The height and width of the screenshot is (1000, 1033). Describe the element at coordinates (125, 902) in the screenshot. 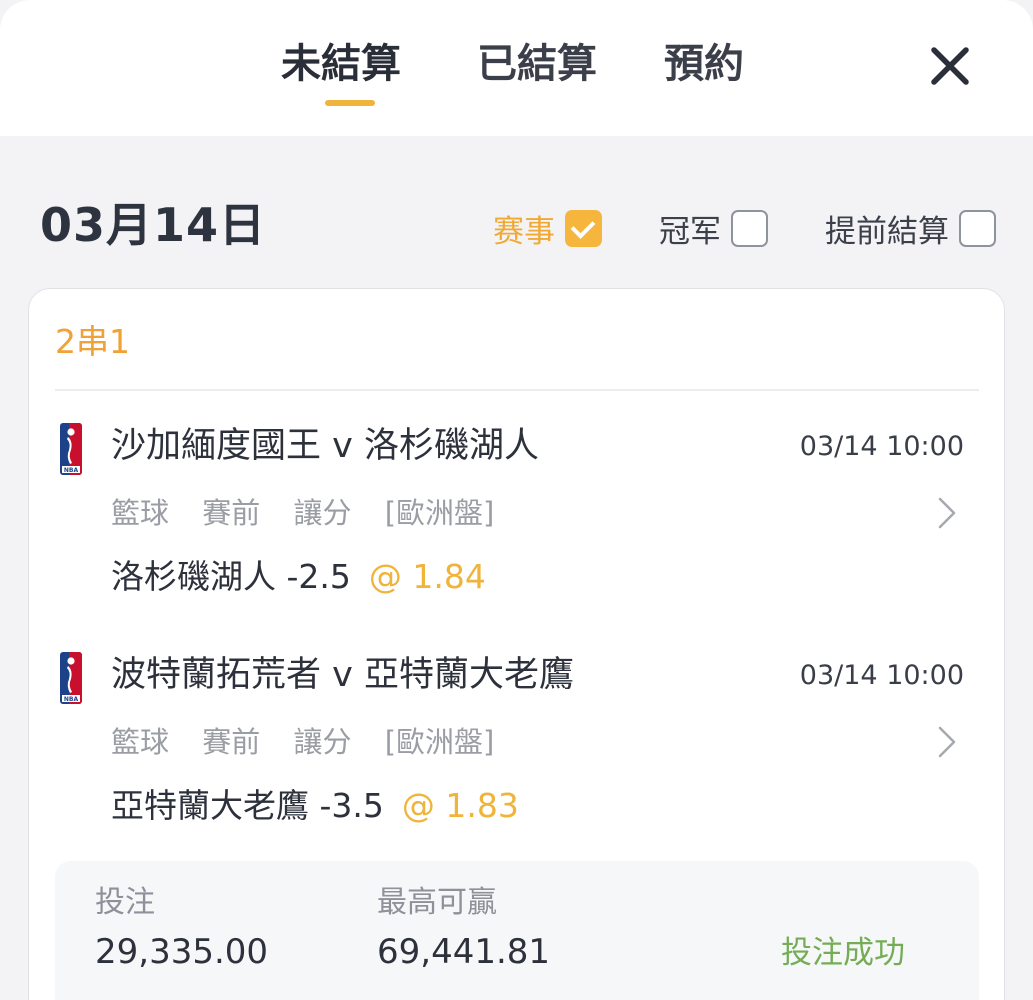

I see `stake-label: 投注` at that location.